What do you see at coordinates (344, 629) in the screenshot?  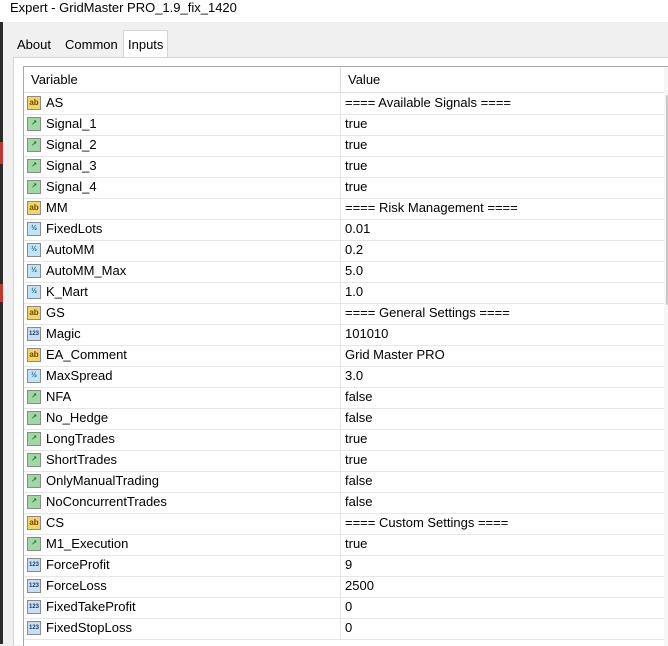 I see `table-row: 123 FixedStopLoss 0` at bounding box center [344, 629].